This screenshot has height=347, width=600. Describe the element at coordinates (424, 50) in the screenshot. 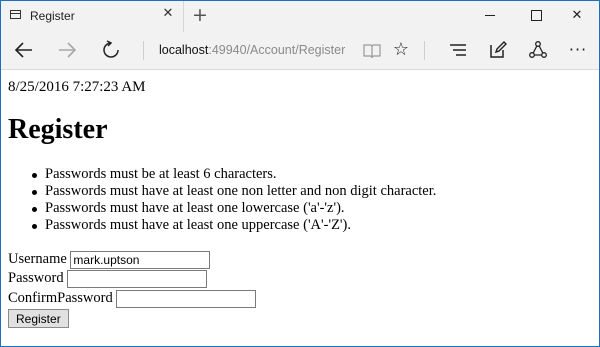

I see `toolbar-separator` at that location.